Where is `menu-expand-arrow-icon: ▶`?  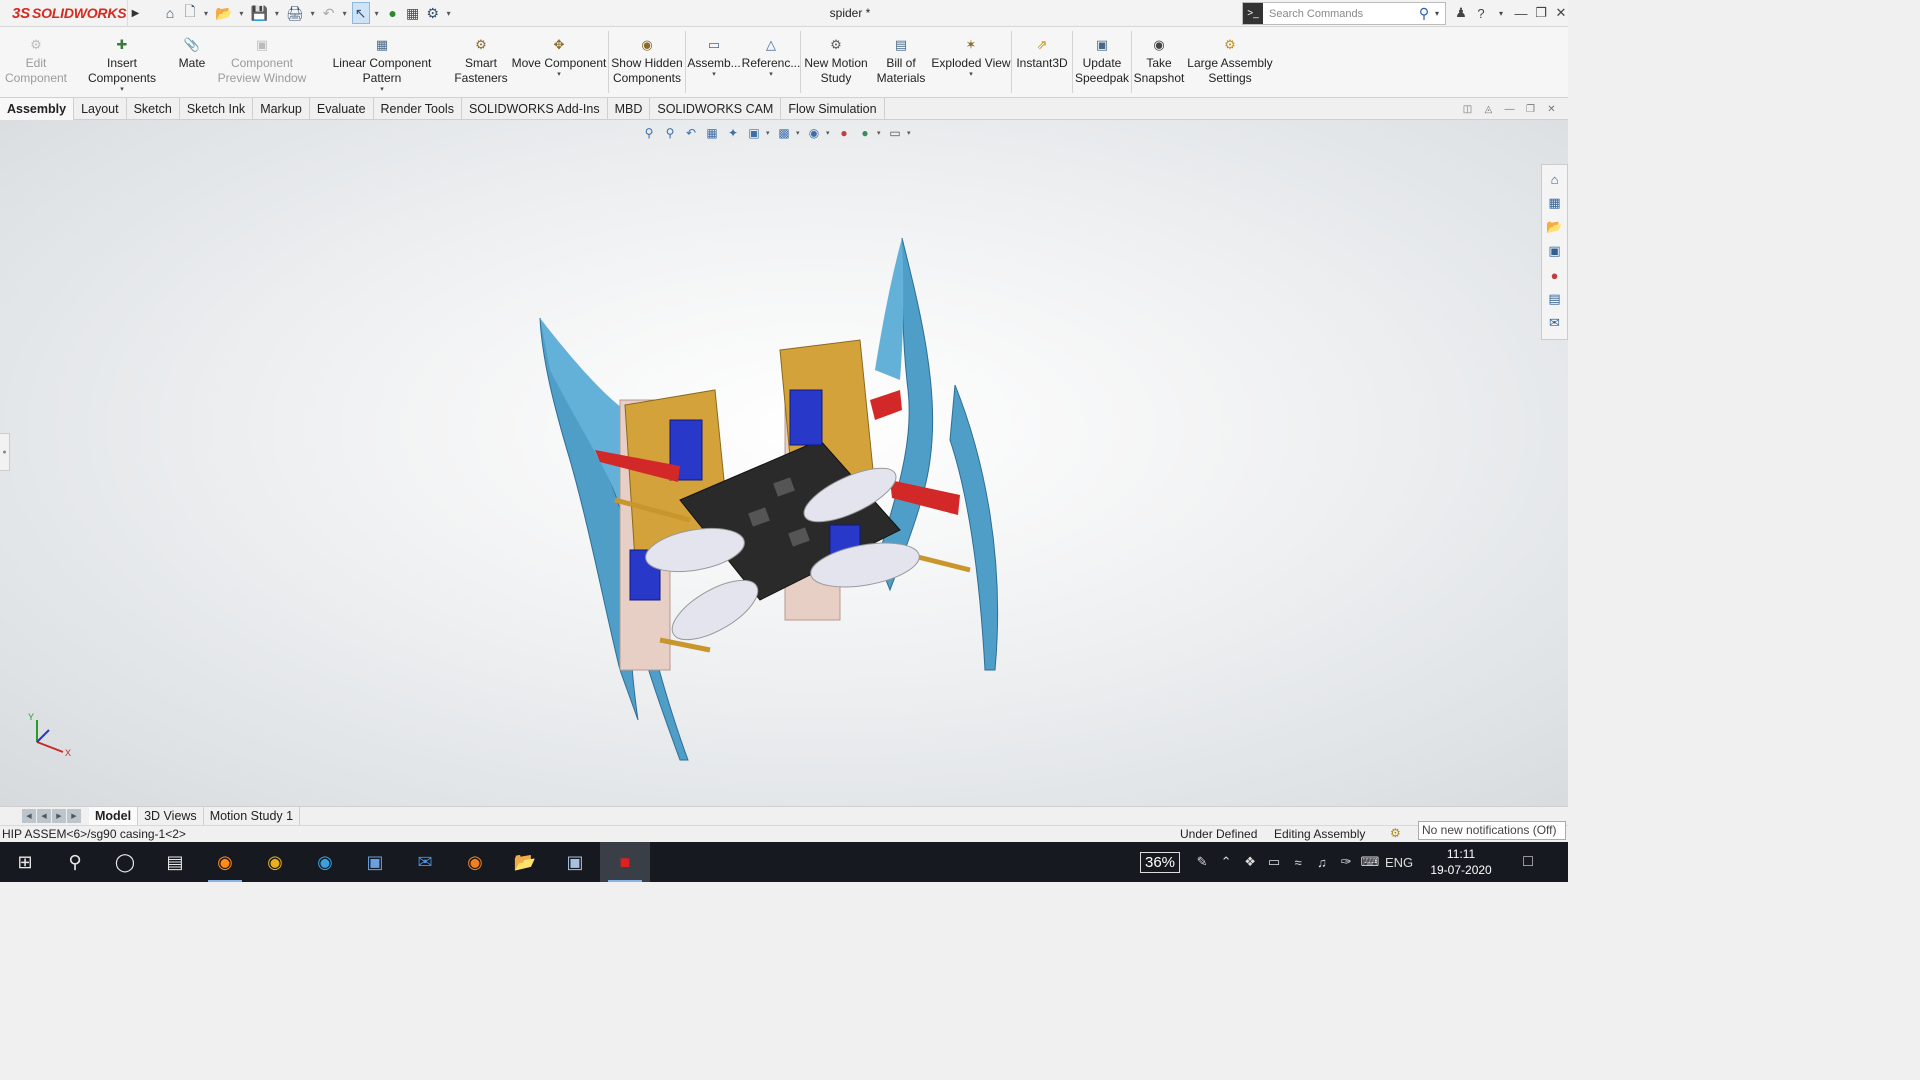 menu-expand-arrow-icon: ▶ is located at coordinates (135, 13).